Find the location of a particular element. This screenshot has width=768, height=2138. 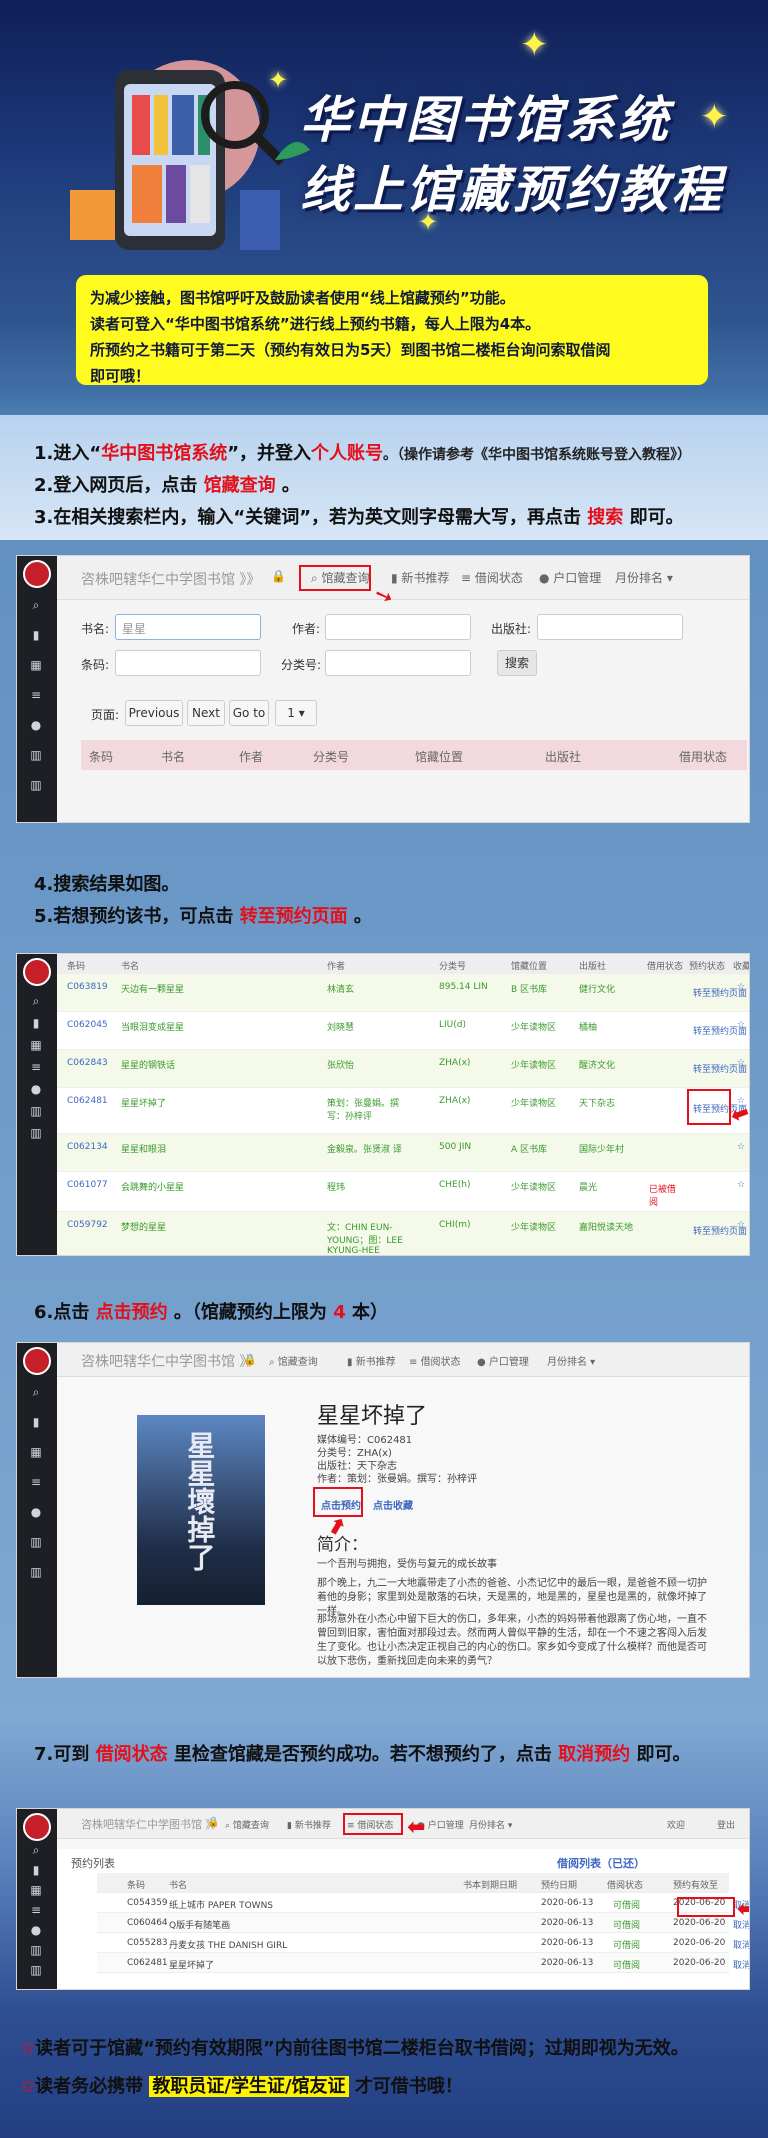

next-page-button: Next is located at coordinates (206, 713).